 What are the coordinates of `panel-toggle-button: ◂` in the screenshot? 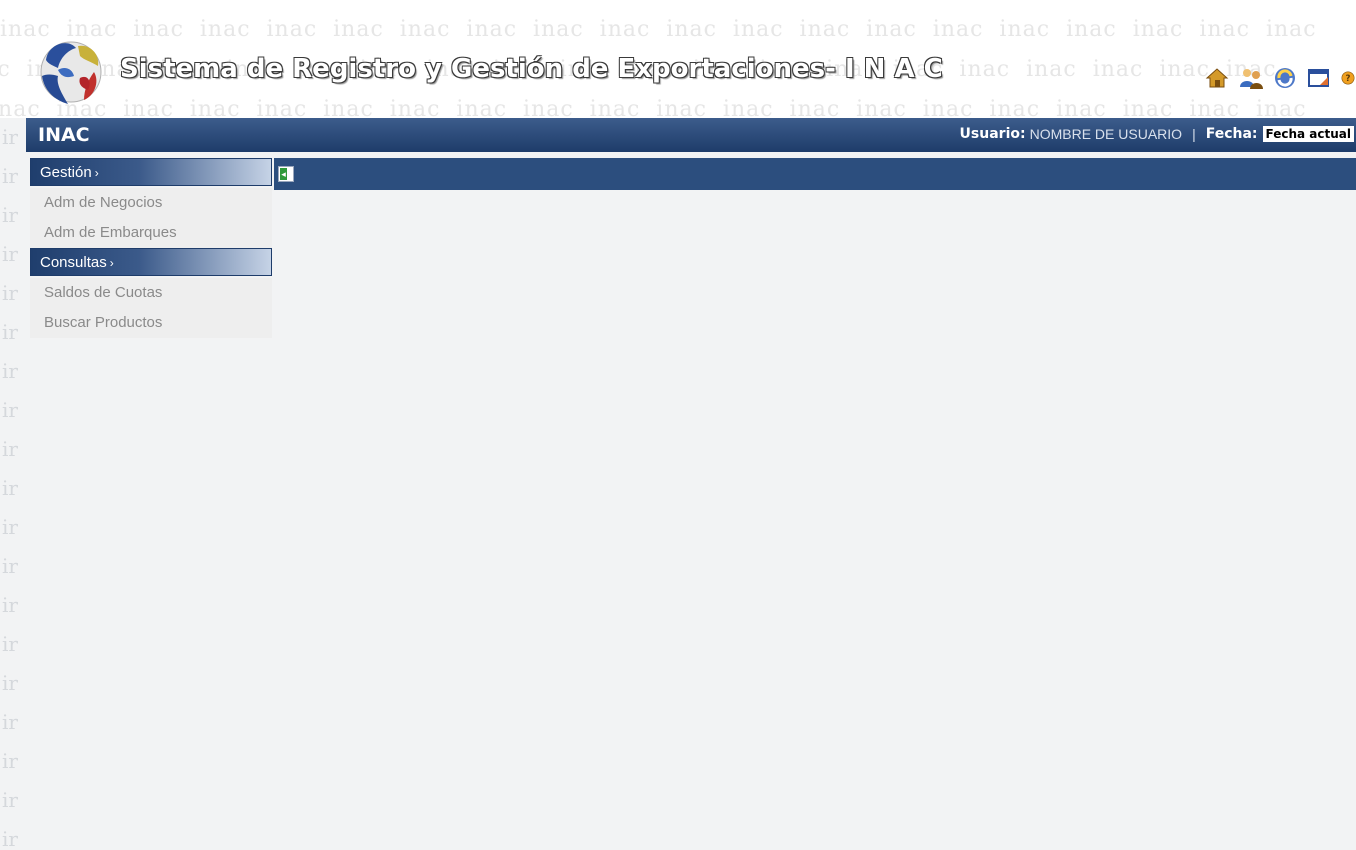 It's located at (286, 174).